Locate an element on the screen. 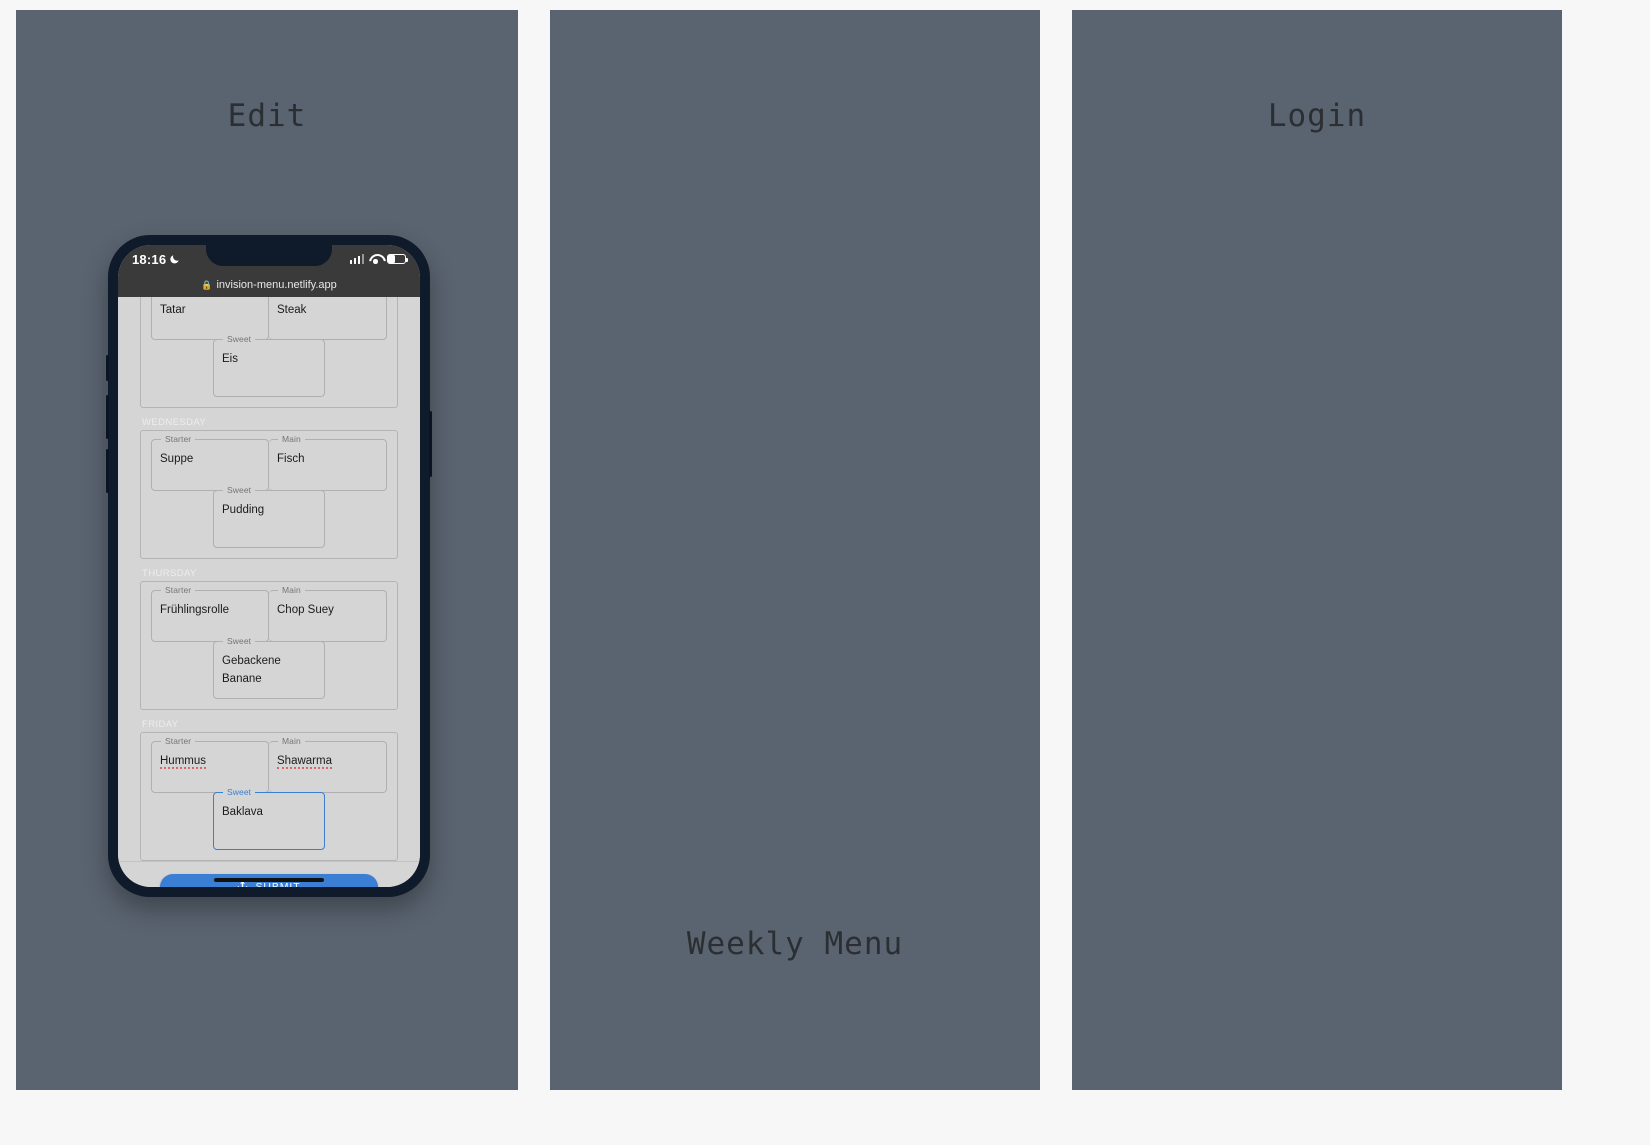 This screenshot has width=1650, height=1145. phone-volume-up-button is located at coordinates (107, 417).